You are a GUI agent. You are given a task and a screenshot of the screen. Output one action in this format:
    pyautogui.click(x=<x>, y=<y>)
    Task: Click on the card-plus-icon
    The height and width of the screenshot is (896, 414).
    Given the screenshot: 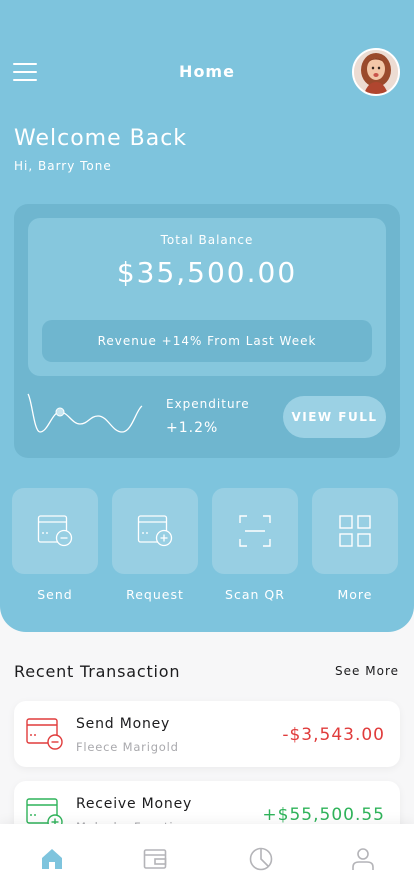 What is the action you would take?
    pyautogui.click(x=155, y=531)
    